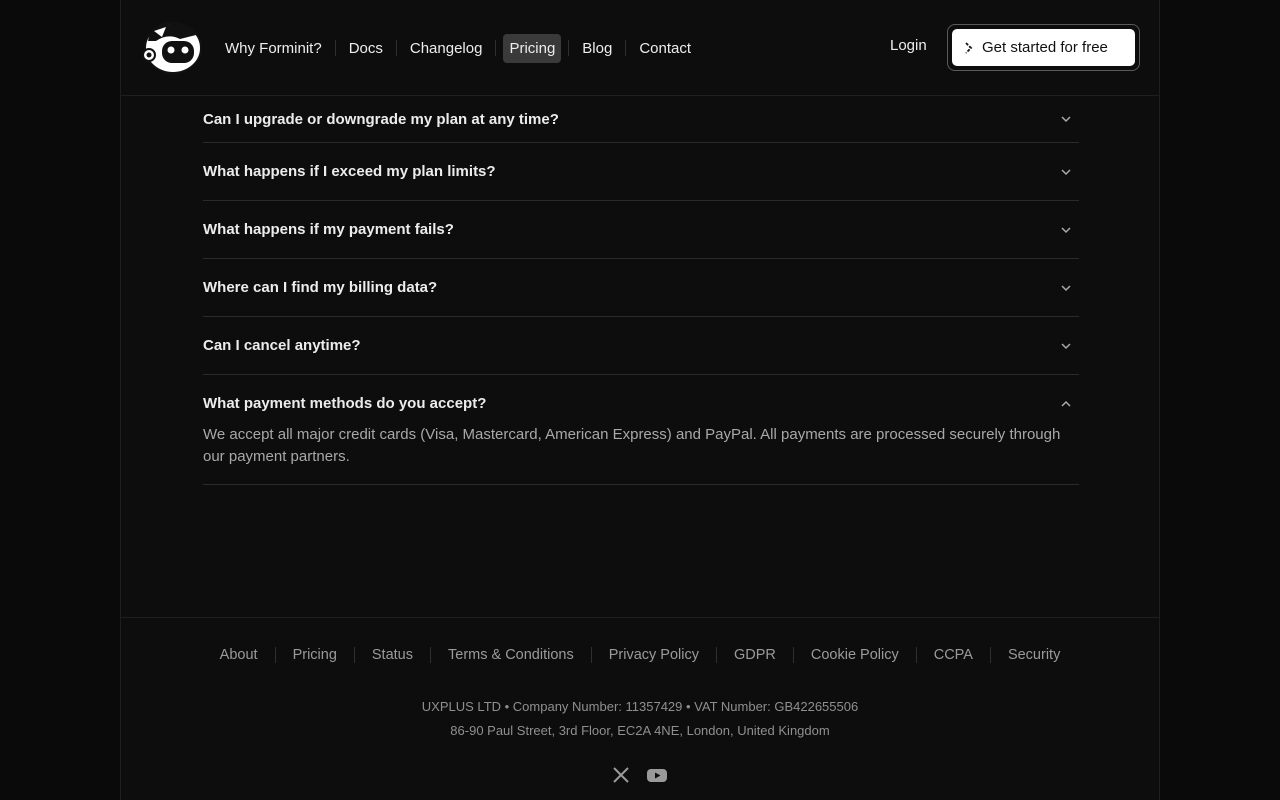  I want to click on login-link: Login, so click(908, 45).